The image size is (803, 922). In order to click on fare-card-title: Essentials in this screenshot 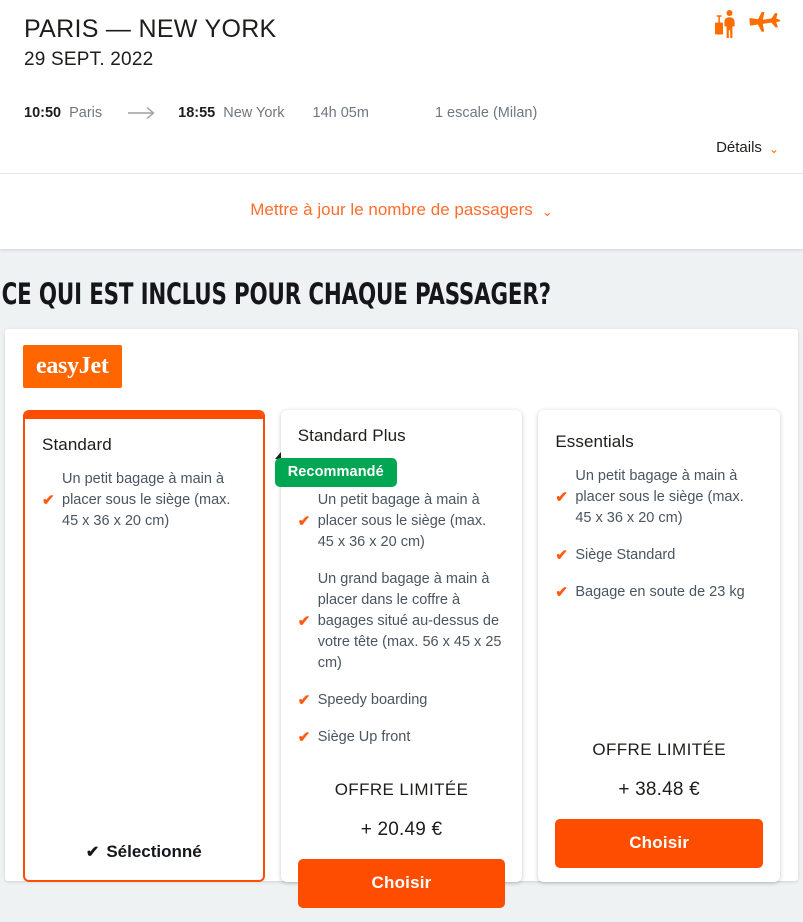, I will do `click(594, 442)`.